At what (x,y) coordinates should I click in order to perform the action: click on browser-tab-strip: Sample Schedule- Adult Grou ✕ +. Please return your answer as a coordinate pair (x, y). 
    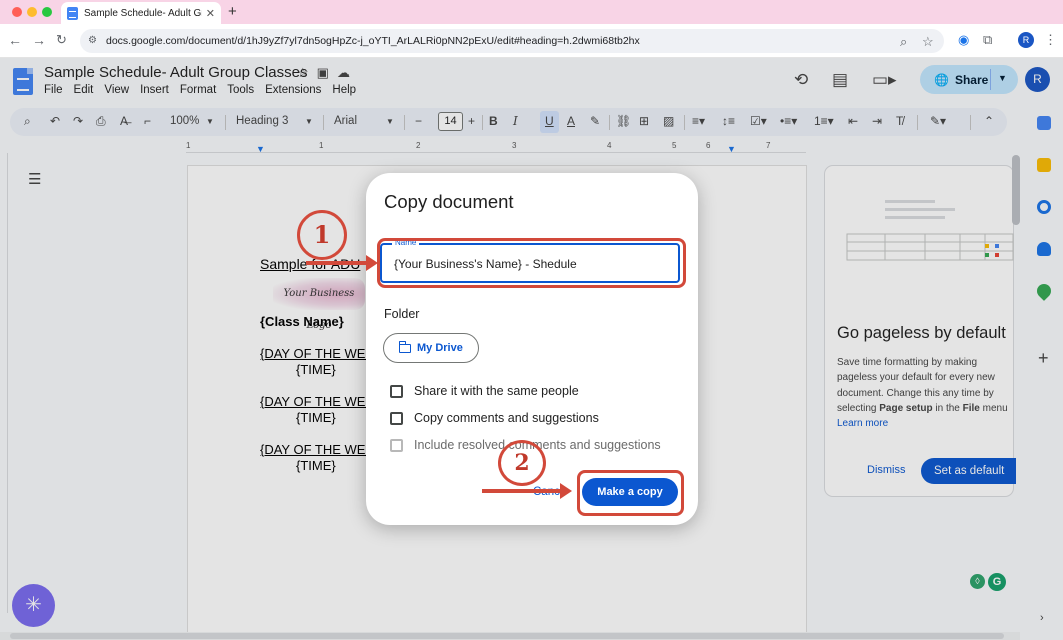
    Looking at the image, I should click on (531, 12).